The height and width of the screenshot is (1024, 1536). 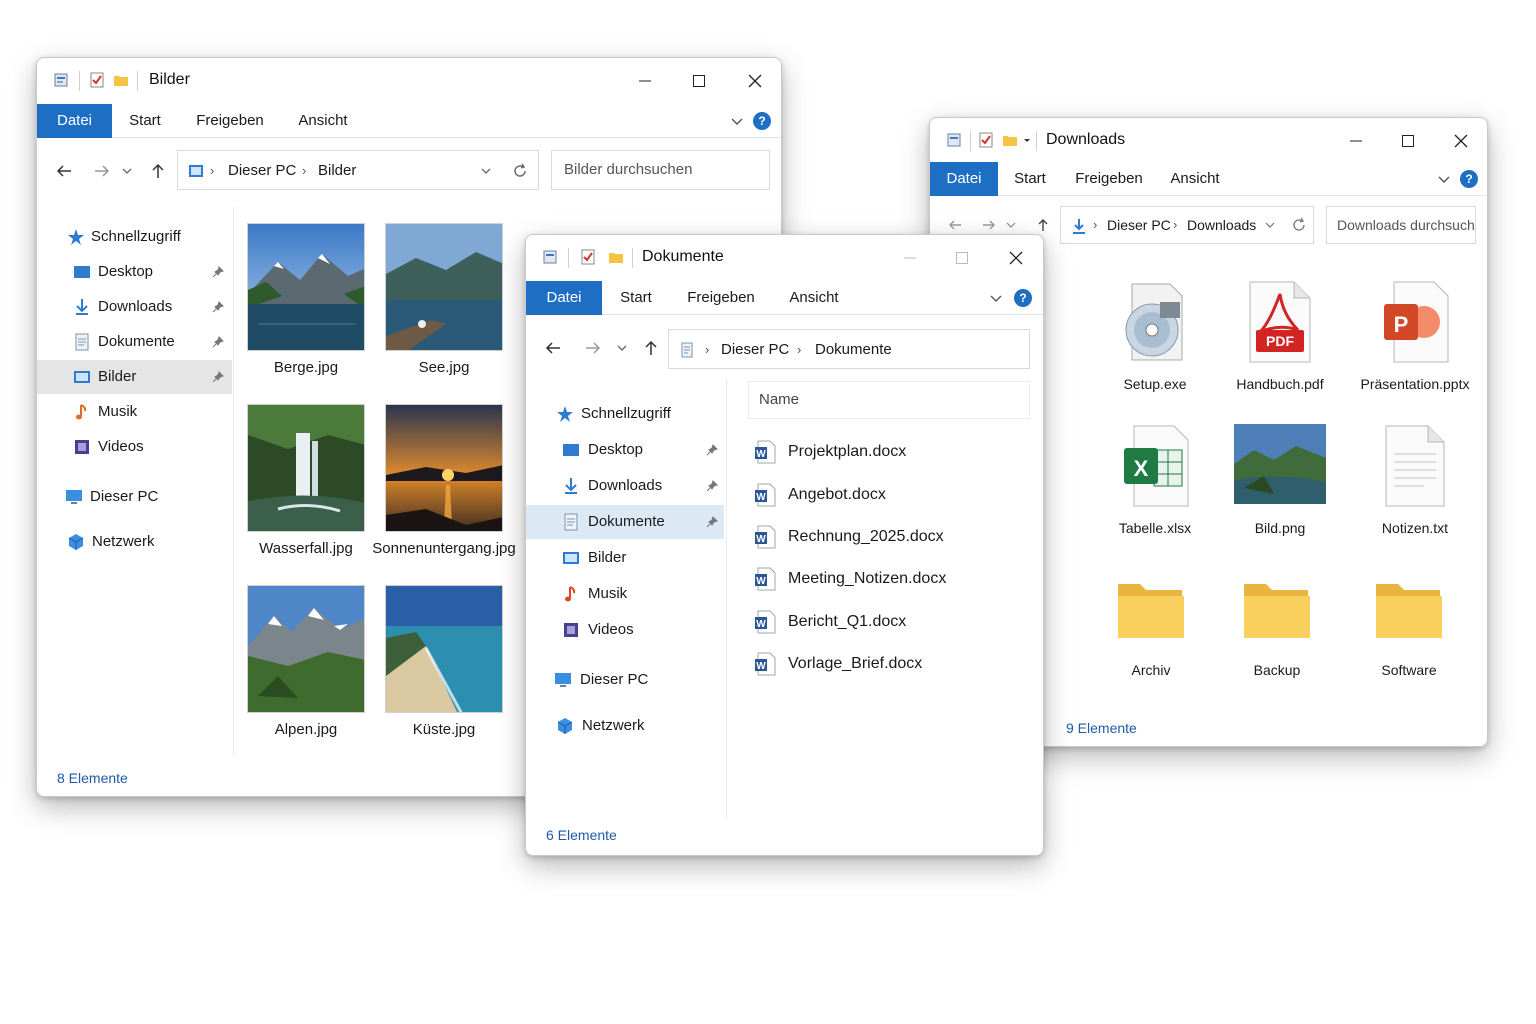 I want to click on file-item: Setup.exe, so click(x=1155, y=340).